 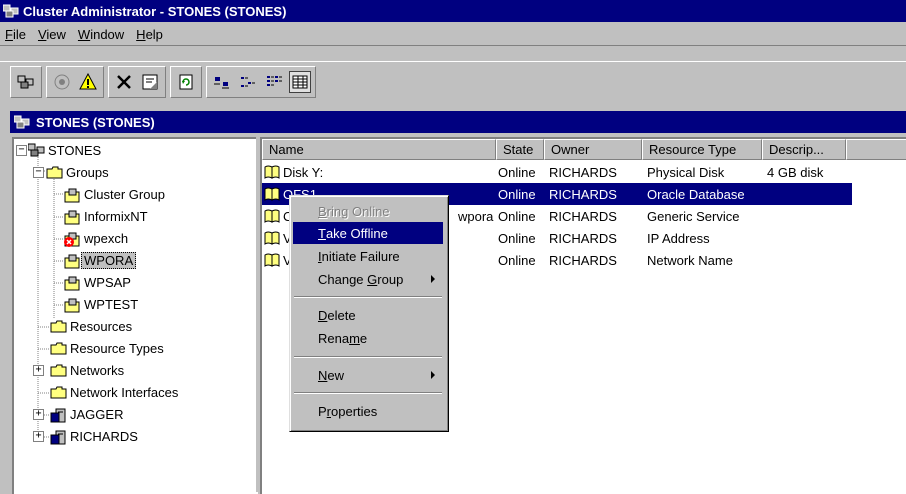 What do you see at coordinates (795, 172) in the screenshot?
I see `row-desc: 4 GB disk` at bounding box center [795, 172].